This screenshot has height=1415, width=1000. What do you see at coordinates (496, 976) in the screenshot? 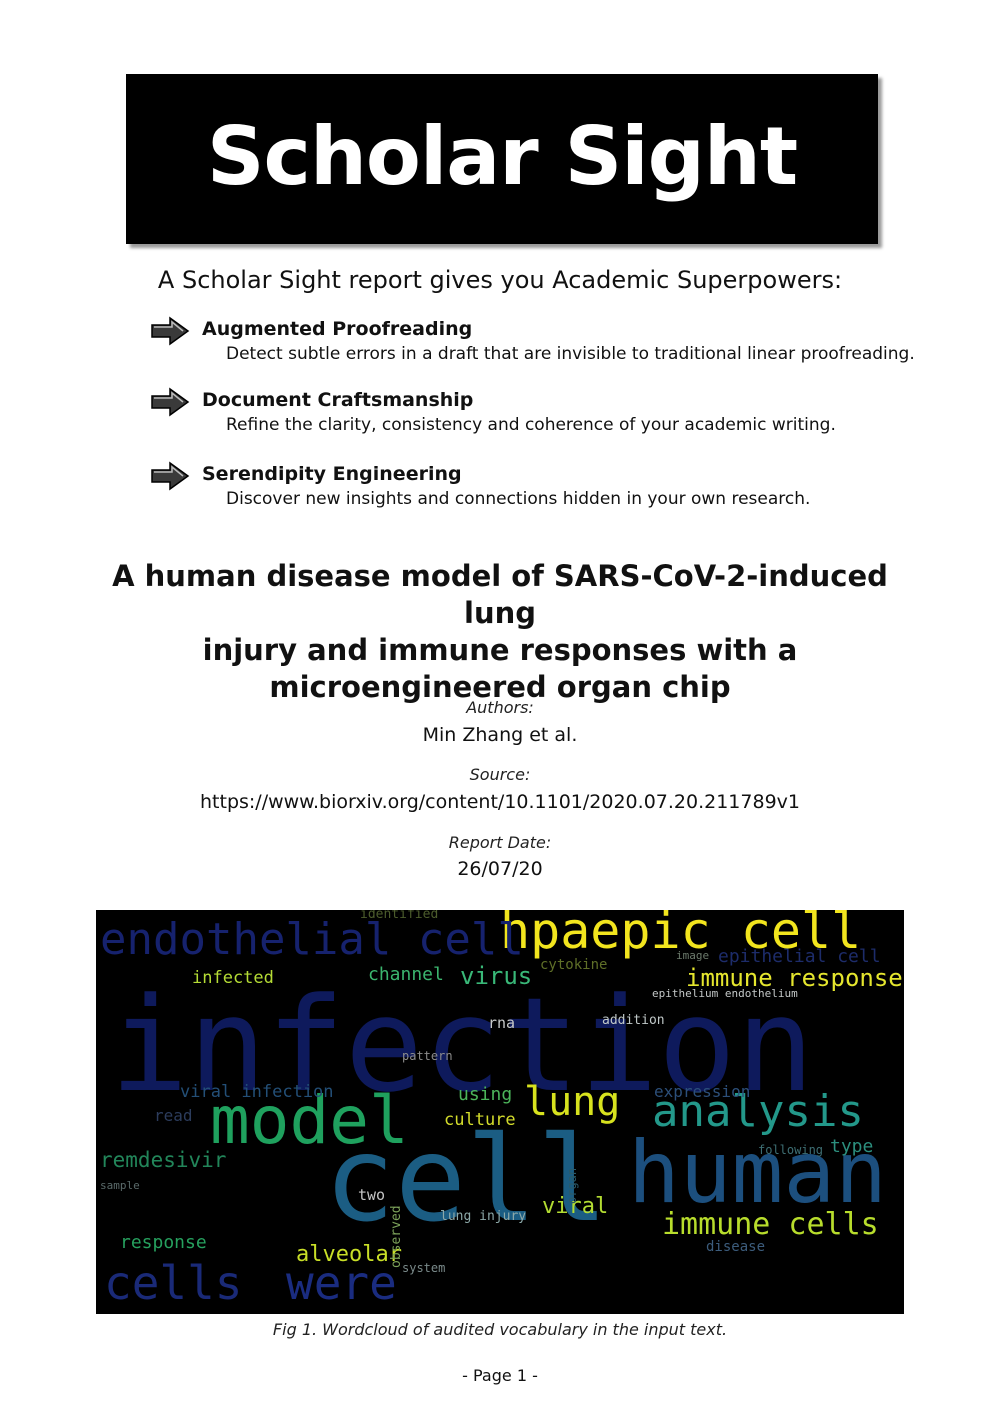
I see `wordcloud-word: virus` at bounding box center [496, 976].